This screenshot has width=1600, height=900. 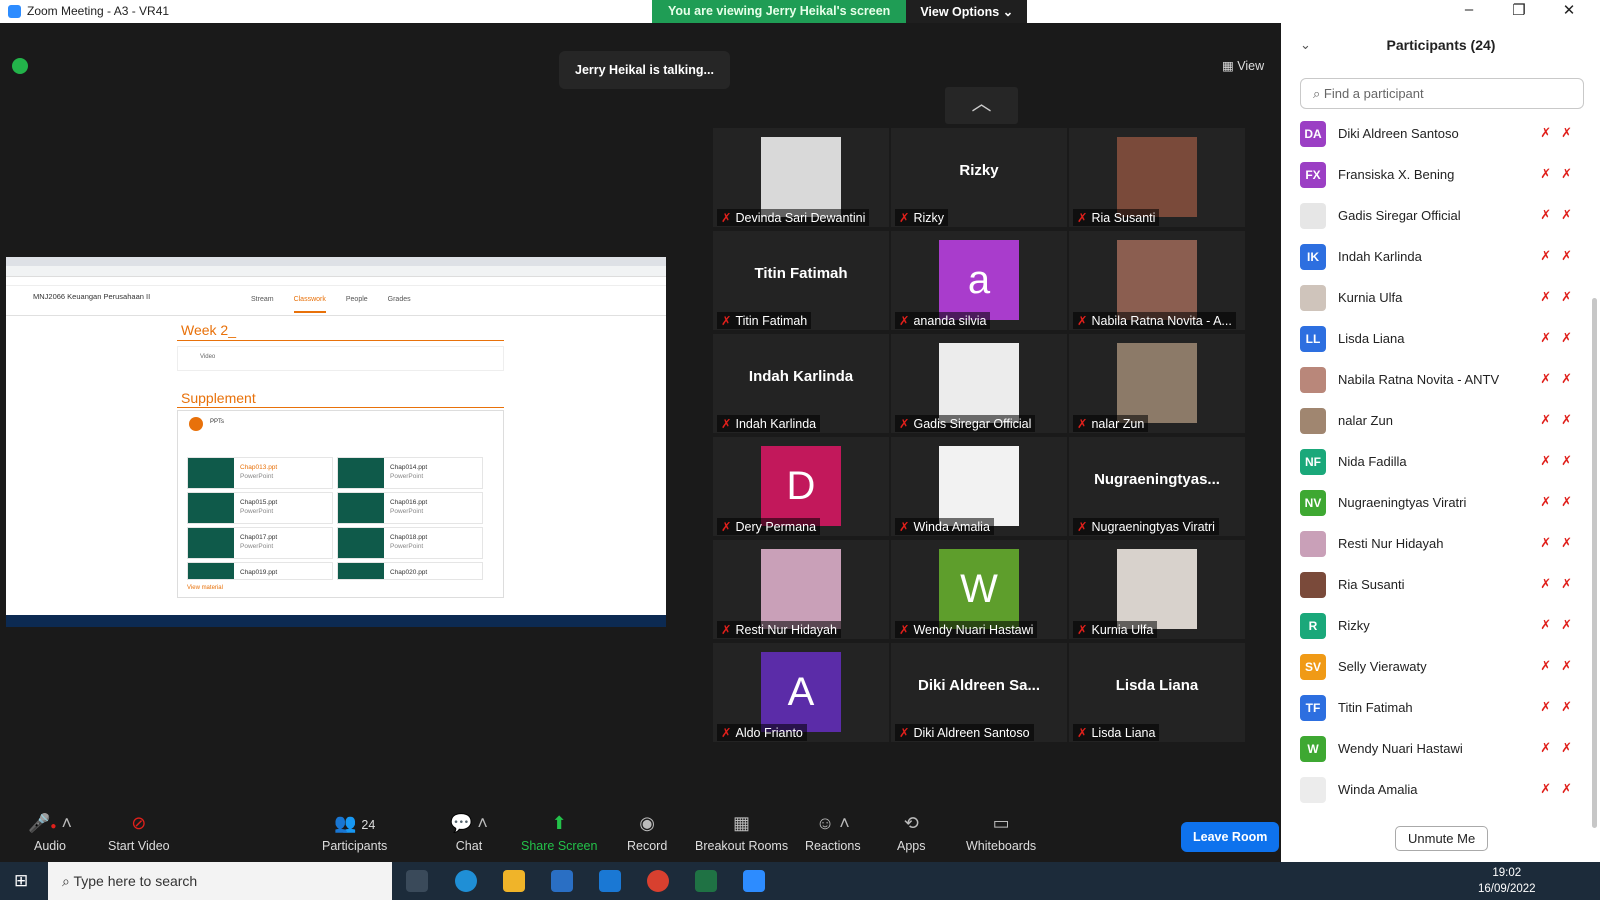 I want to click on participant-row: Kurnia Ulfa ✗✗, so click(x=1445, y=297).